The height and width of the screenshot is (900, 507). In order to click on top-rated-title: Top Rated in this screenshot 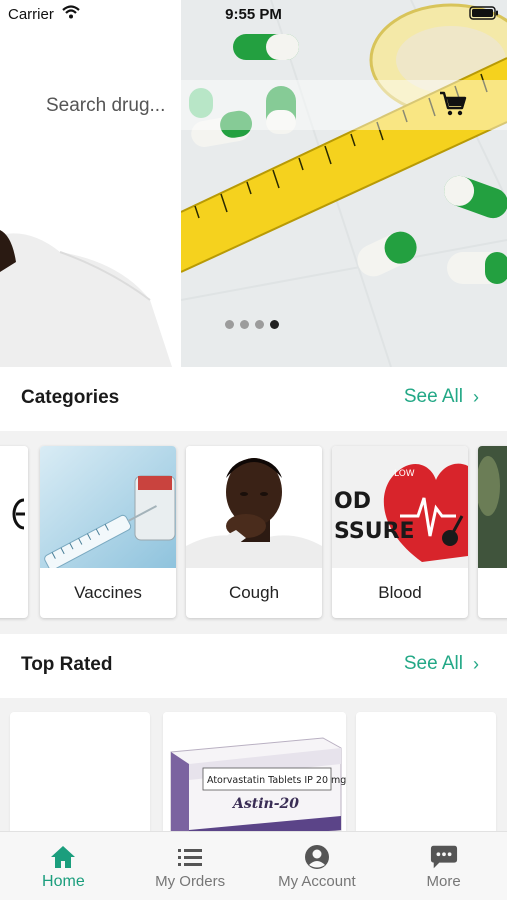, I will do `click(67, 664)`.